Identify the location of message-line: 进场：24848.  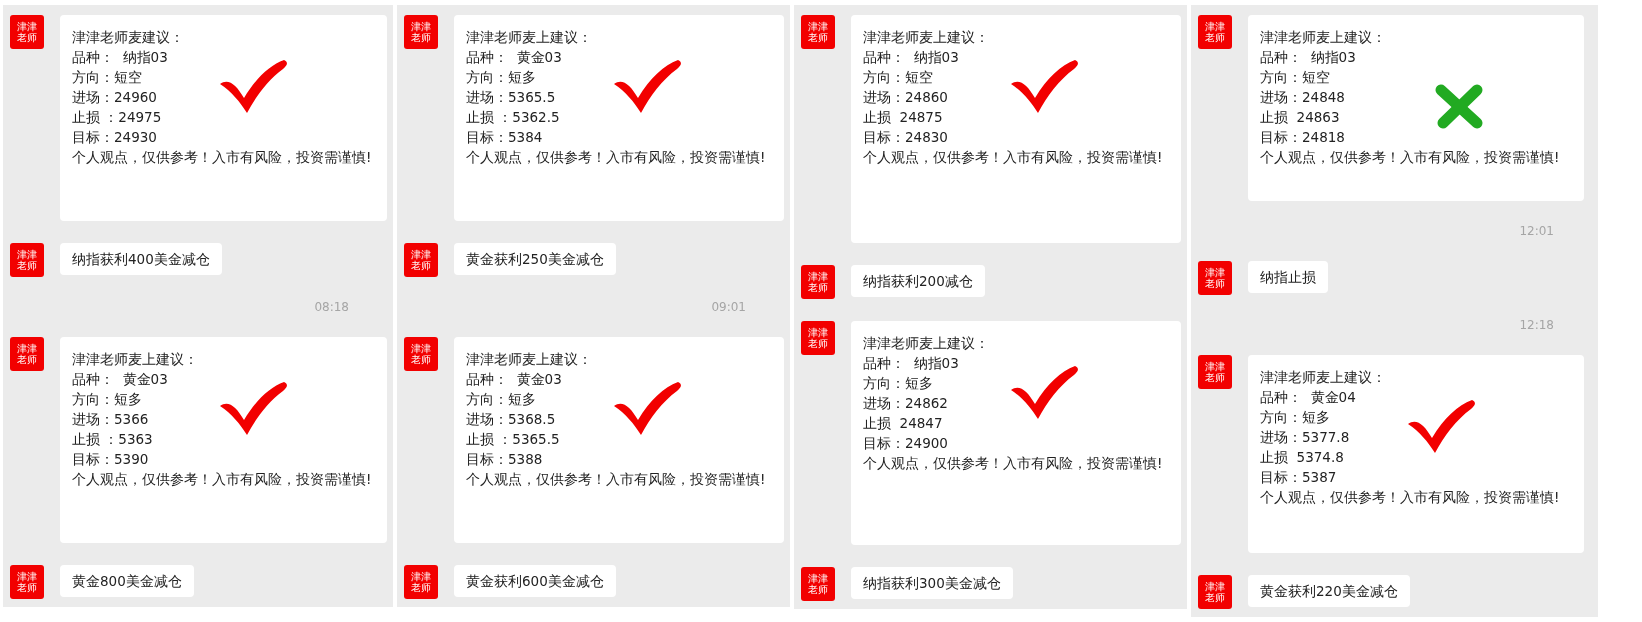
(1302, 97).